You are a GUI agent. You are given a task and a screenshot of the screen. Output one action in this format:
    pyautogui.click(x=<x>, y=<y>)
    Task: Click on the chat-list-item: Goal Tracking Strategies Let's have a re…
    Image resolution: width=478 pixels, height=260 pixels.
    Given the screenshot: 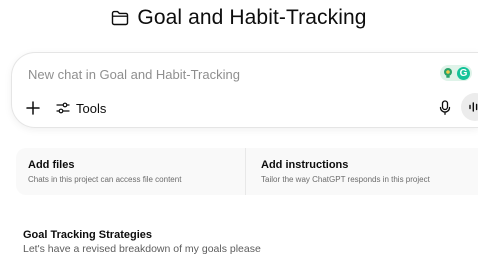 What is the action you would take?
    pyautogui.click(x=142, y=242)
    